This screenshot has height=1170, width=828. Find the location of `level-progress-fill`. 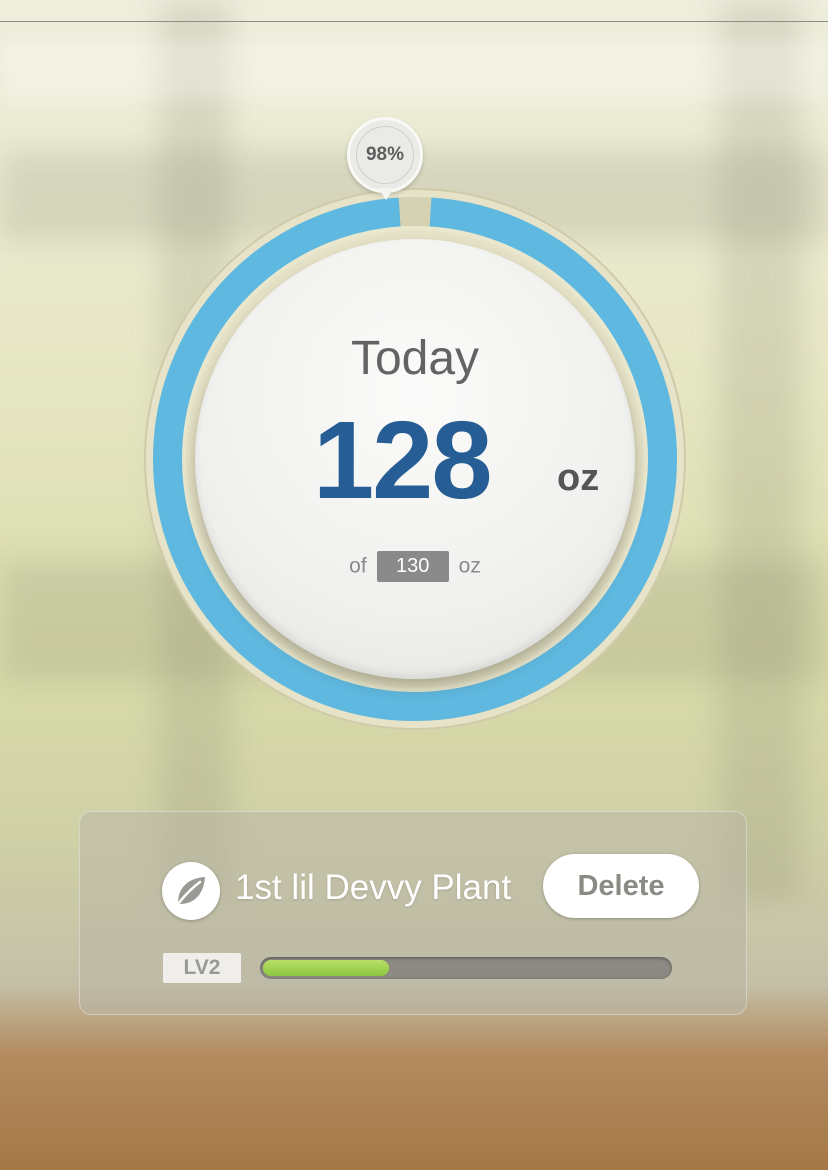

level-progress-fill is located at coordinates (326, 968).